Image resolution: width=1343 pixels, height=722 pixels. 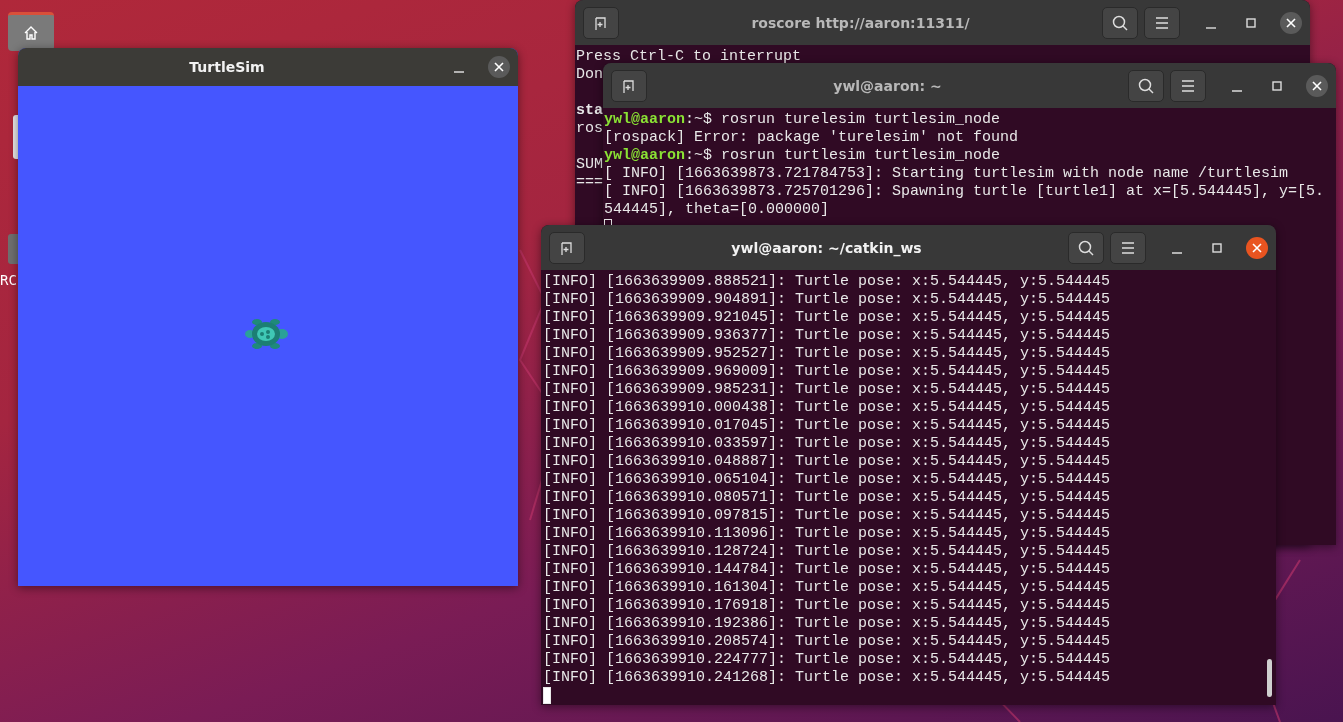 I want to click on terminal-line: [INFO] [1663639910.224777]: Turtle pose: x:5.544445, y:5.544445, so click(x=827, y=660).